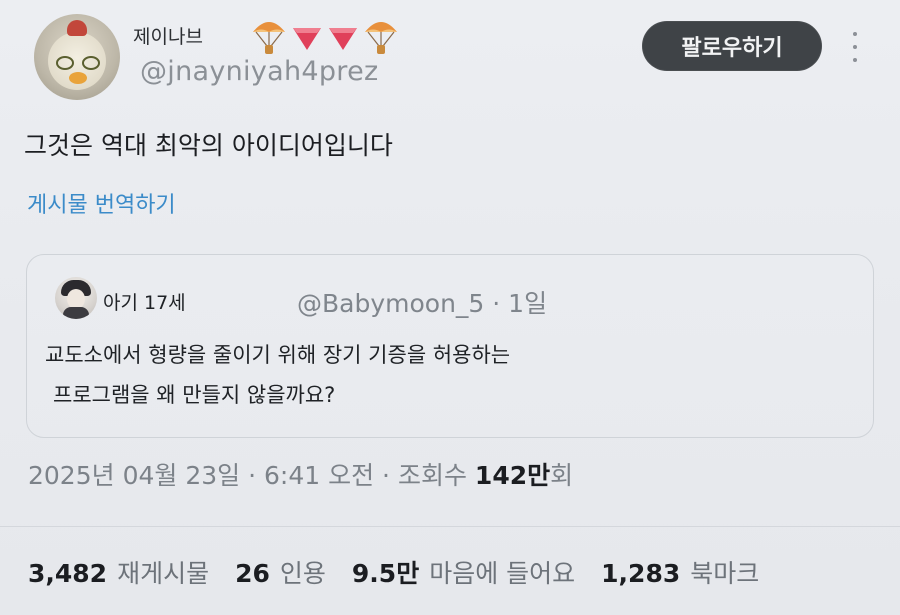  Describe the element at coordinates (208, 145) in the screenshot. I see `post-text: 그것은 역대 최악의 아이디어입니다` at that location.